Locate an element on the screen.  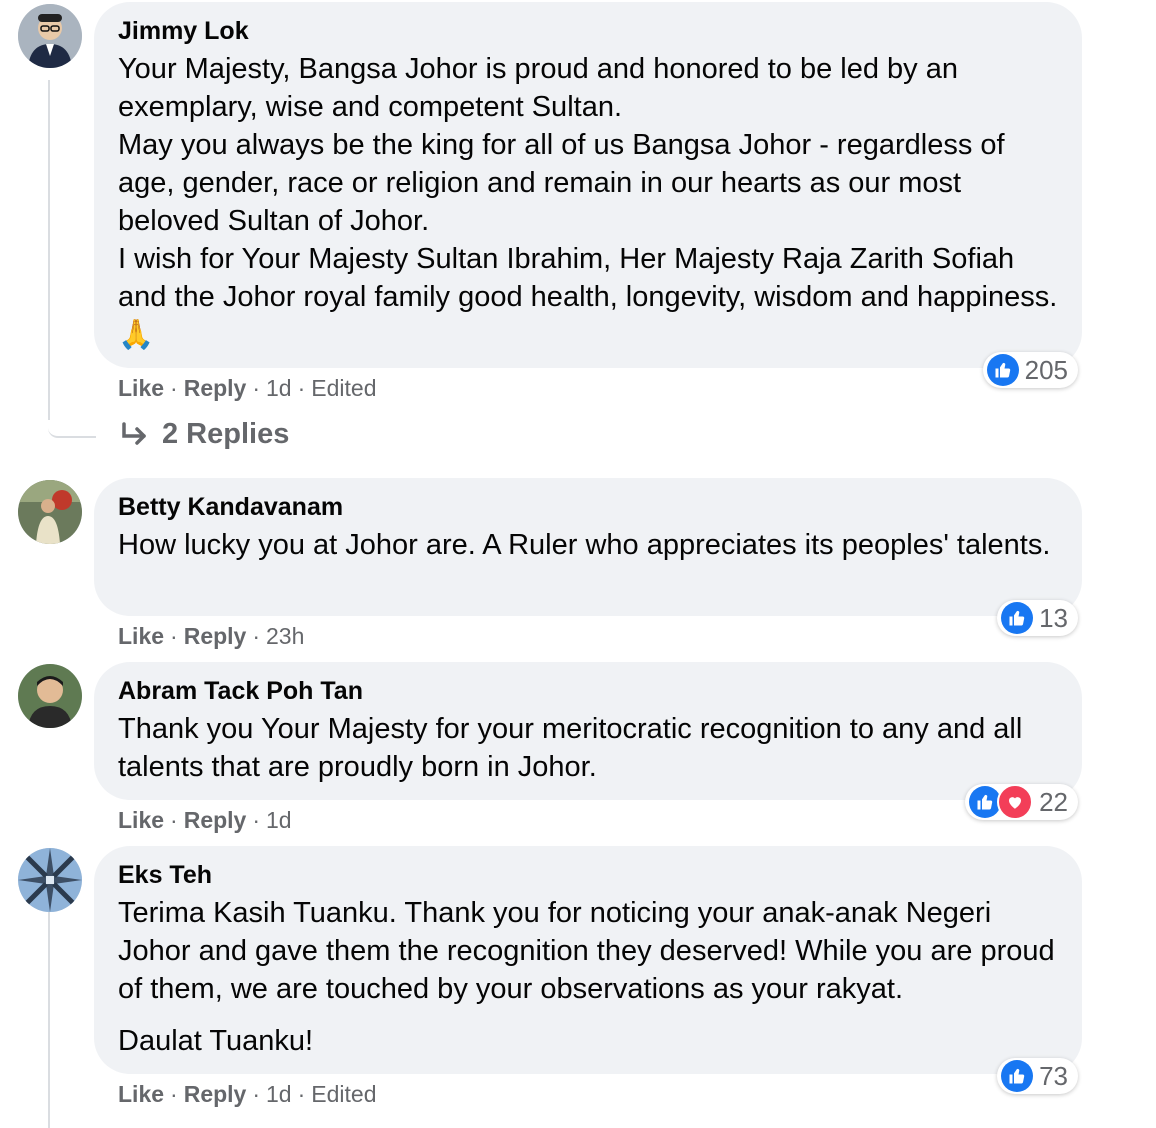
reaction-summary: 22 is located at coordinates (1021, 802).